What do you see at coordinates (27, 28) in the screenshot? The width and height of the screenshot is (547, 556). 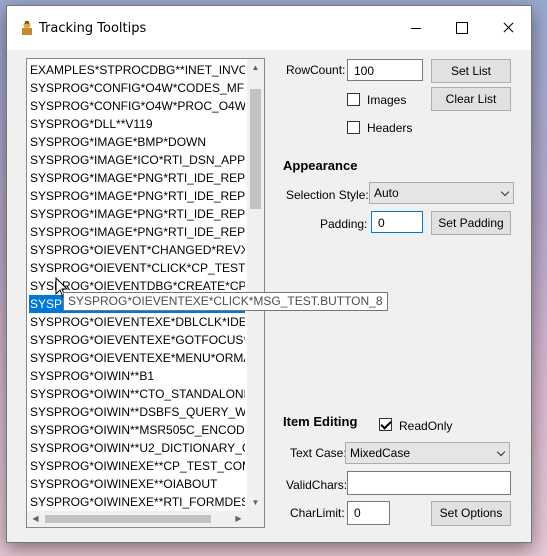 I see `app-icon` at bounding box center [27, 28].